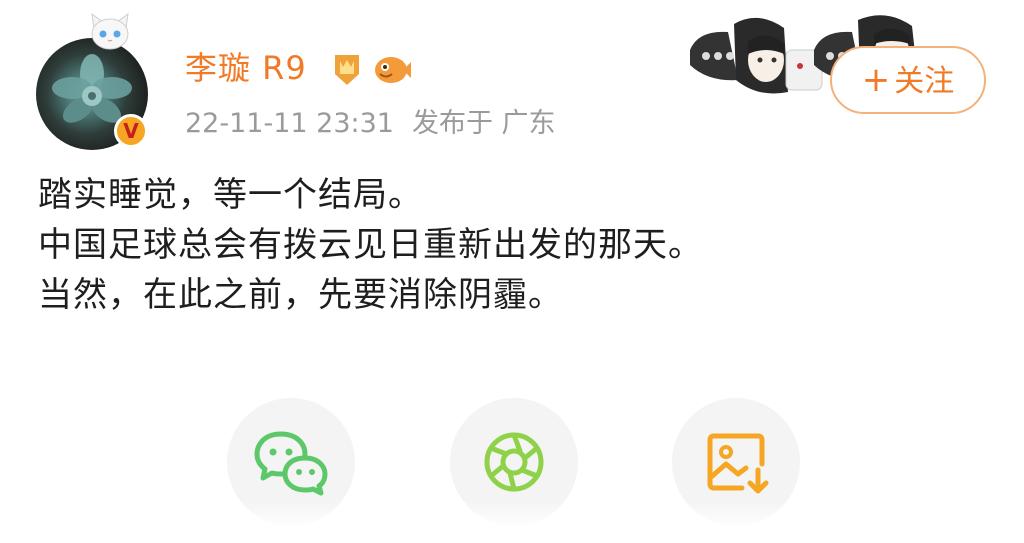  I want to click on author-name: 李璇 R9, so click(246, 68).